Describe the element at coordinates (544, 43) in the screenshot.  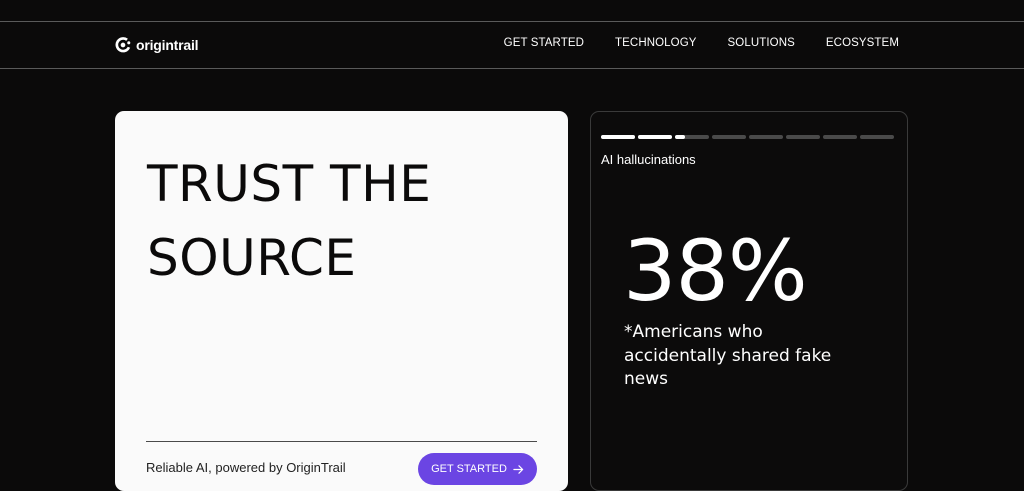
I see `nav-link-get-started: GET STARTED` at that location.